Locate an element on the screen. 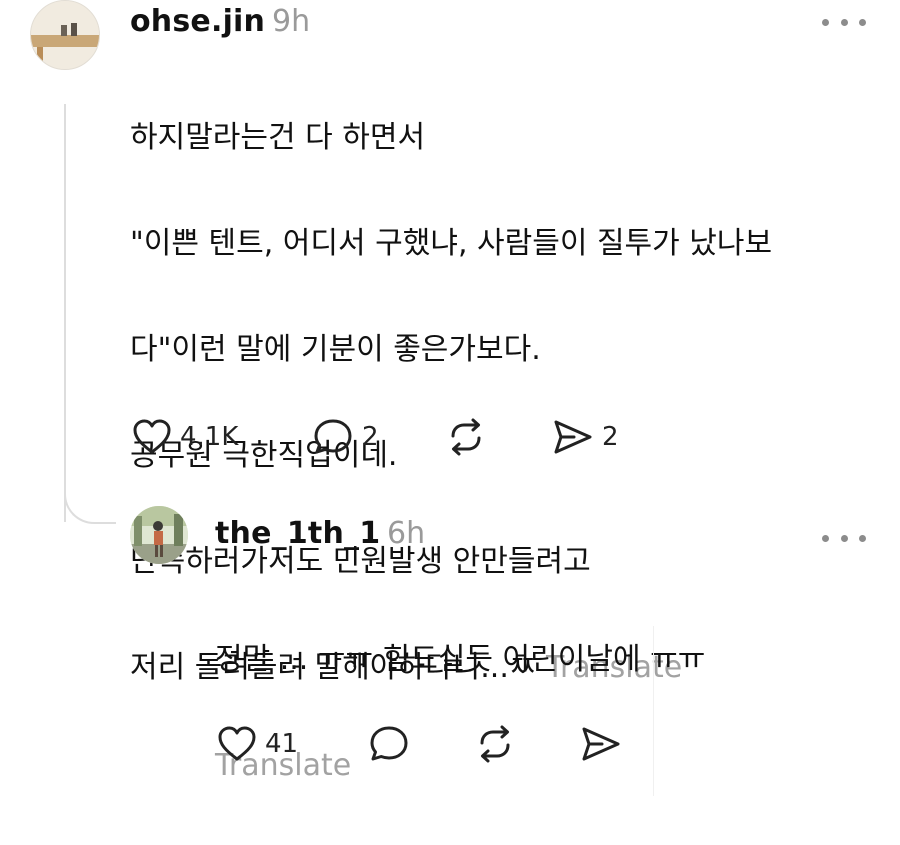 The image size is (900, 845). divider is located at coordinates (653, 711).